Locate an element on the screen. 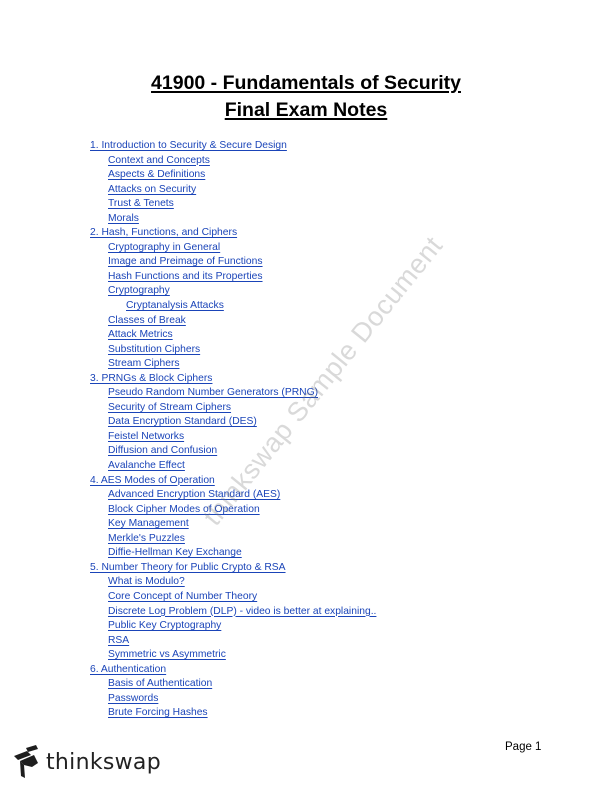 The height and width of the screenshot is (792, 612). toc-entry: Pseudo Random Number Generators (PRNG) is located at coordinates (233, 393).